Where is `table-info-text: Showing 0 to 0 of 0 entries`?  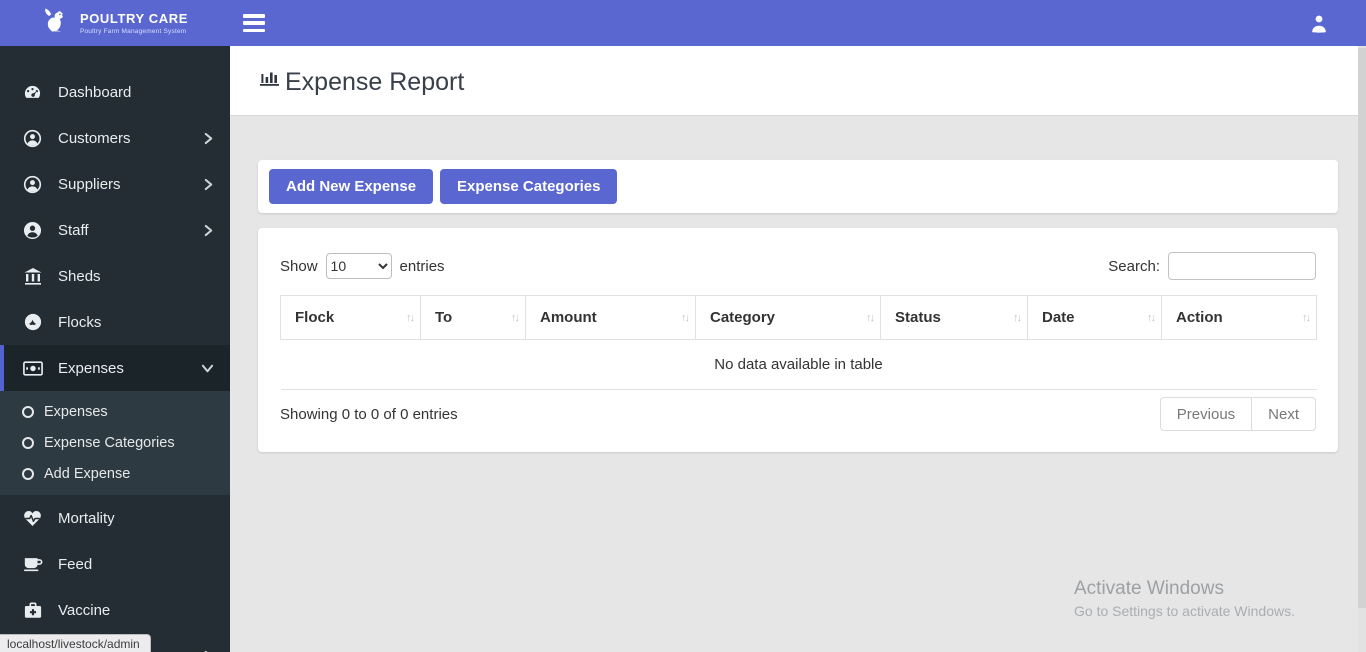 table-info-text: Showing 0 to 0 of 0 entries is located at coordinates (369, 414).